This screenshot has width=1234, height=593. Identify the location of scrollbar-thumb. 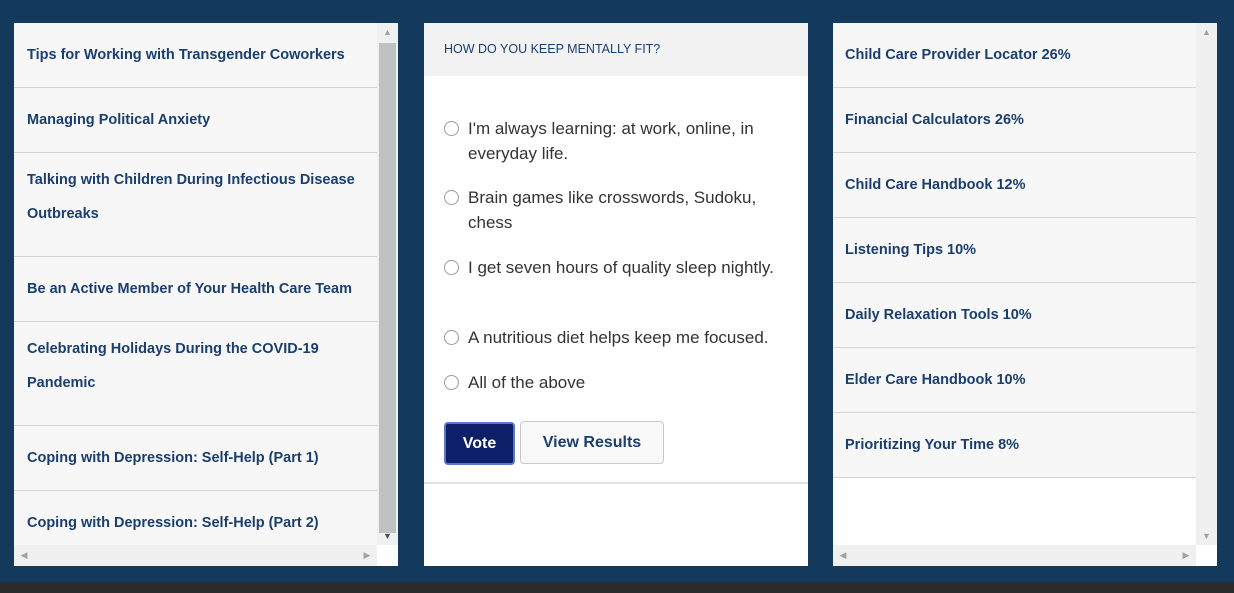
(387, 288).